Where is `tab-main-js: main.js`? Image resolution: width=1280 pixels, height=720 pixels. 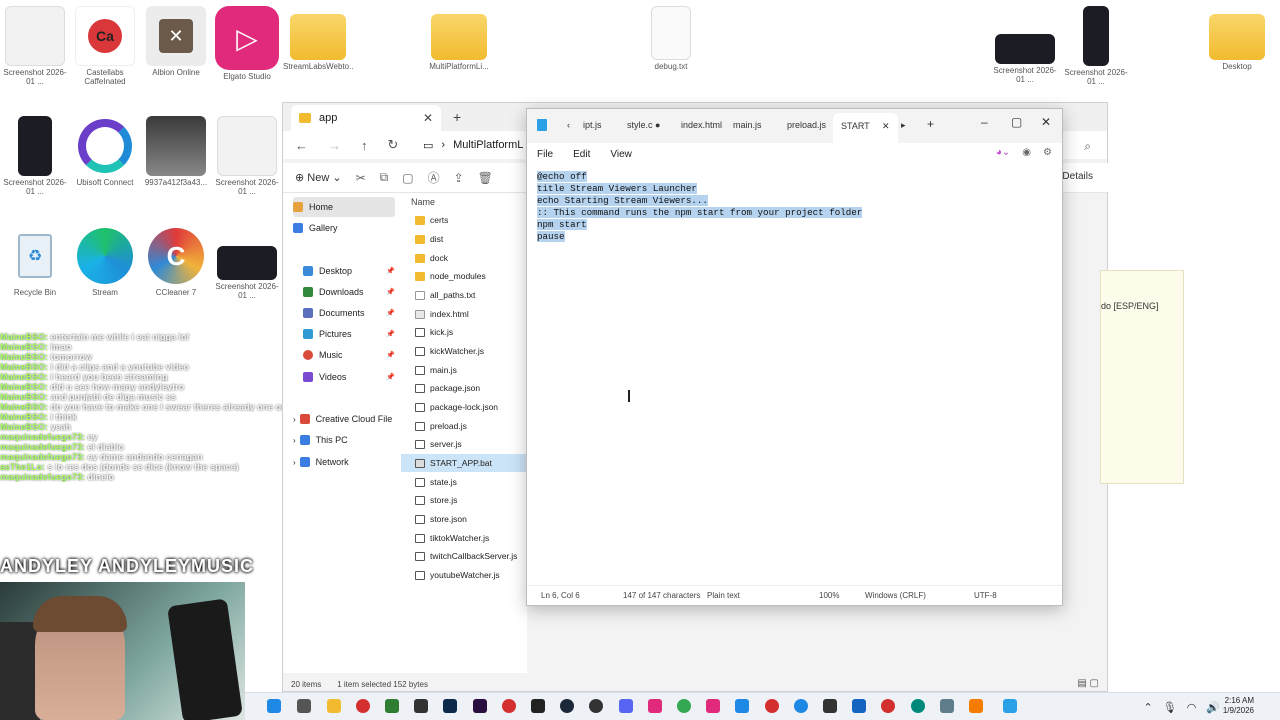 tab-main-js: main.js is located at coordinates (747, 125).